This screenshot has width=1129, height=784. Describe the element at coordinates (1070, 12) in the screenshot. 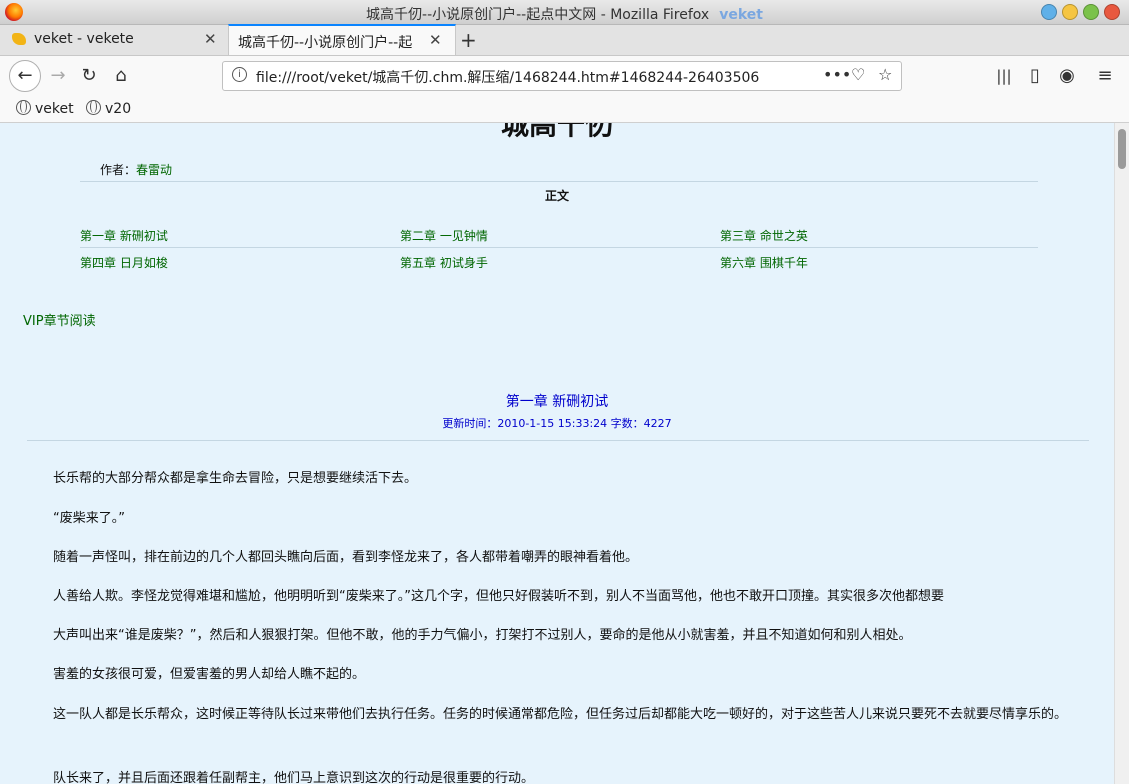

I see `window-minimize-button` at that location.